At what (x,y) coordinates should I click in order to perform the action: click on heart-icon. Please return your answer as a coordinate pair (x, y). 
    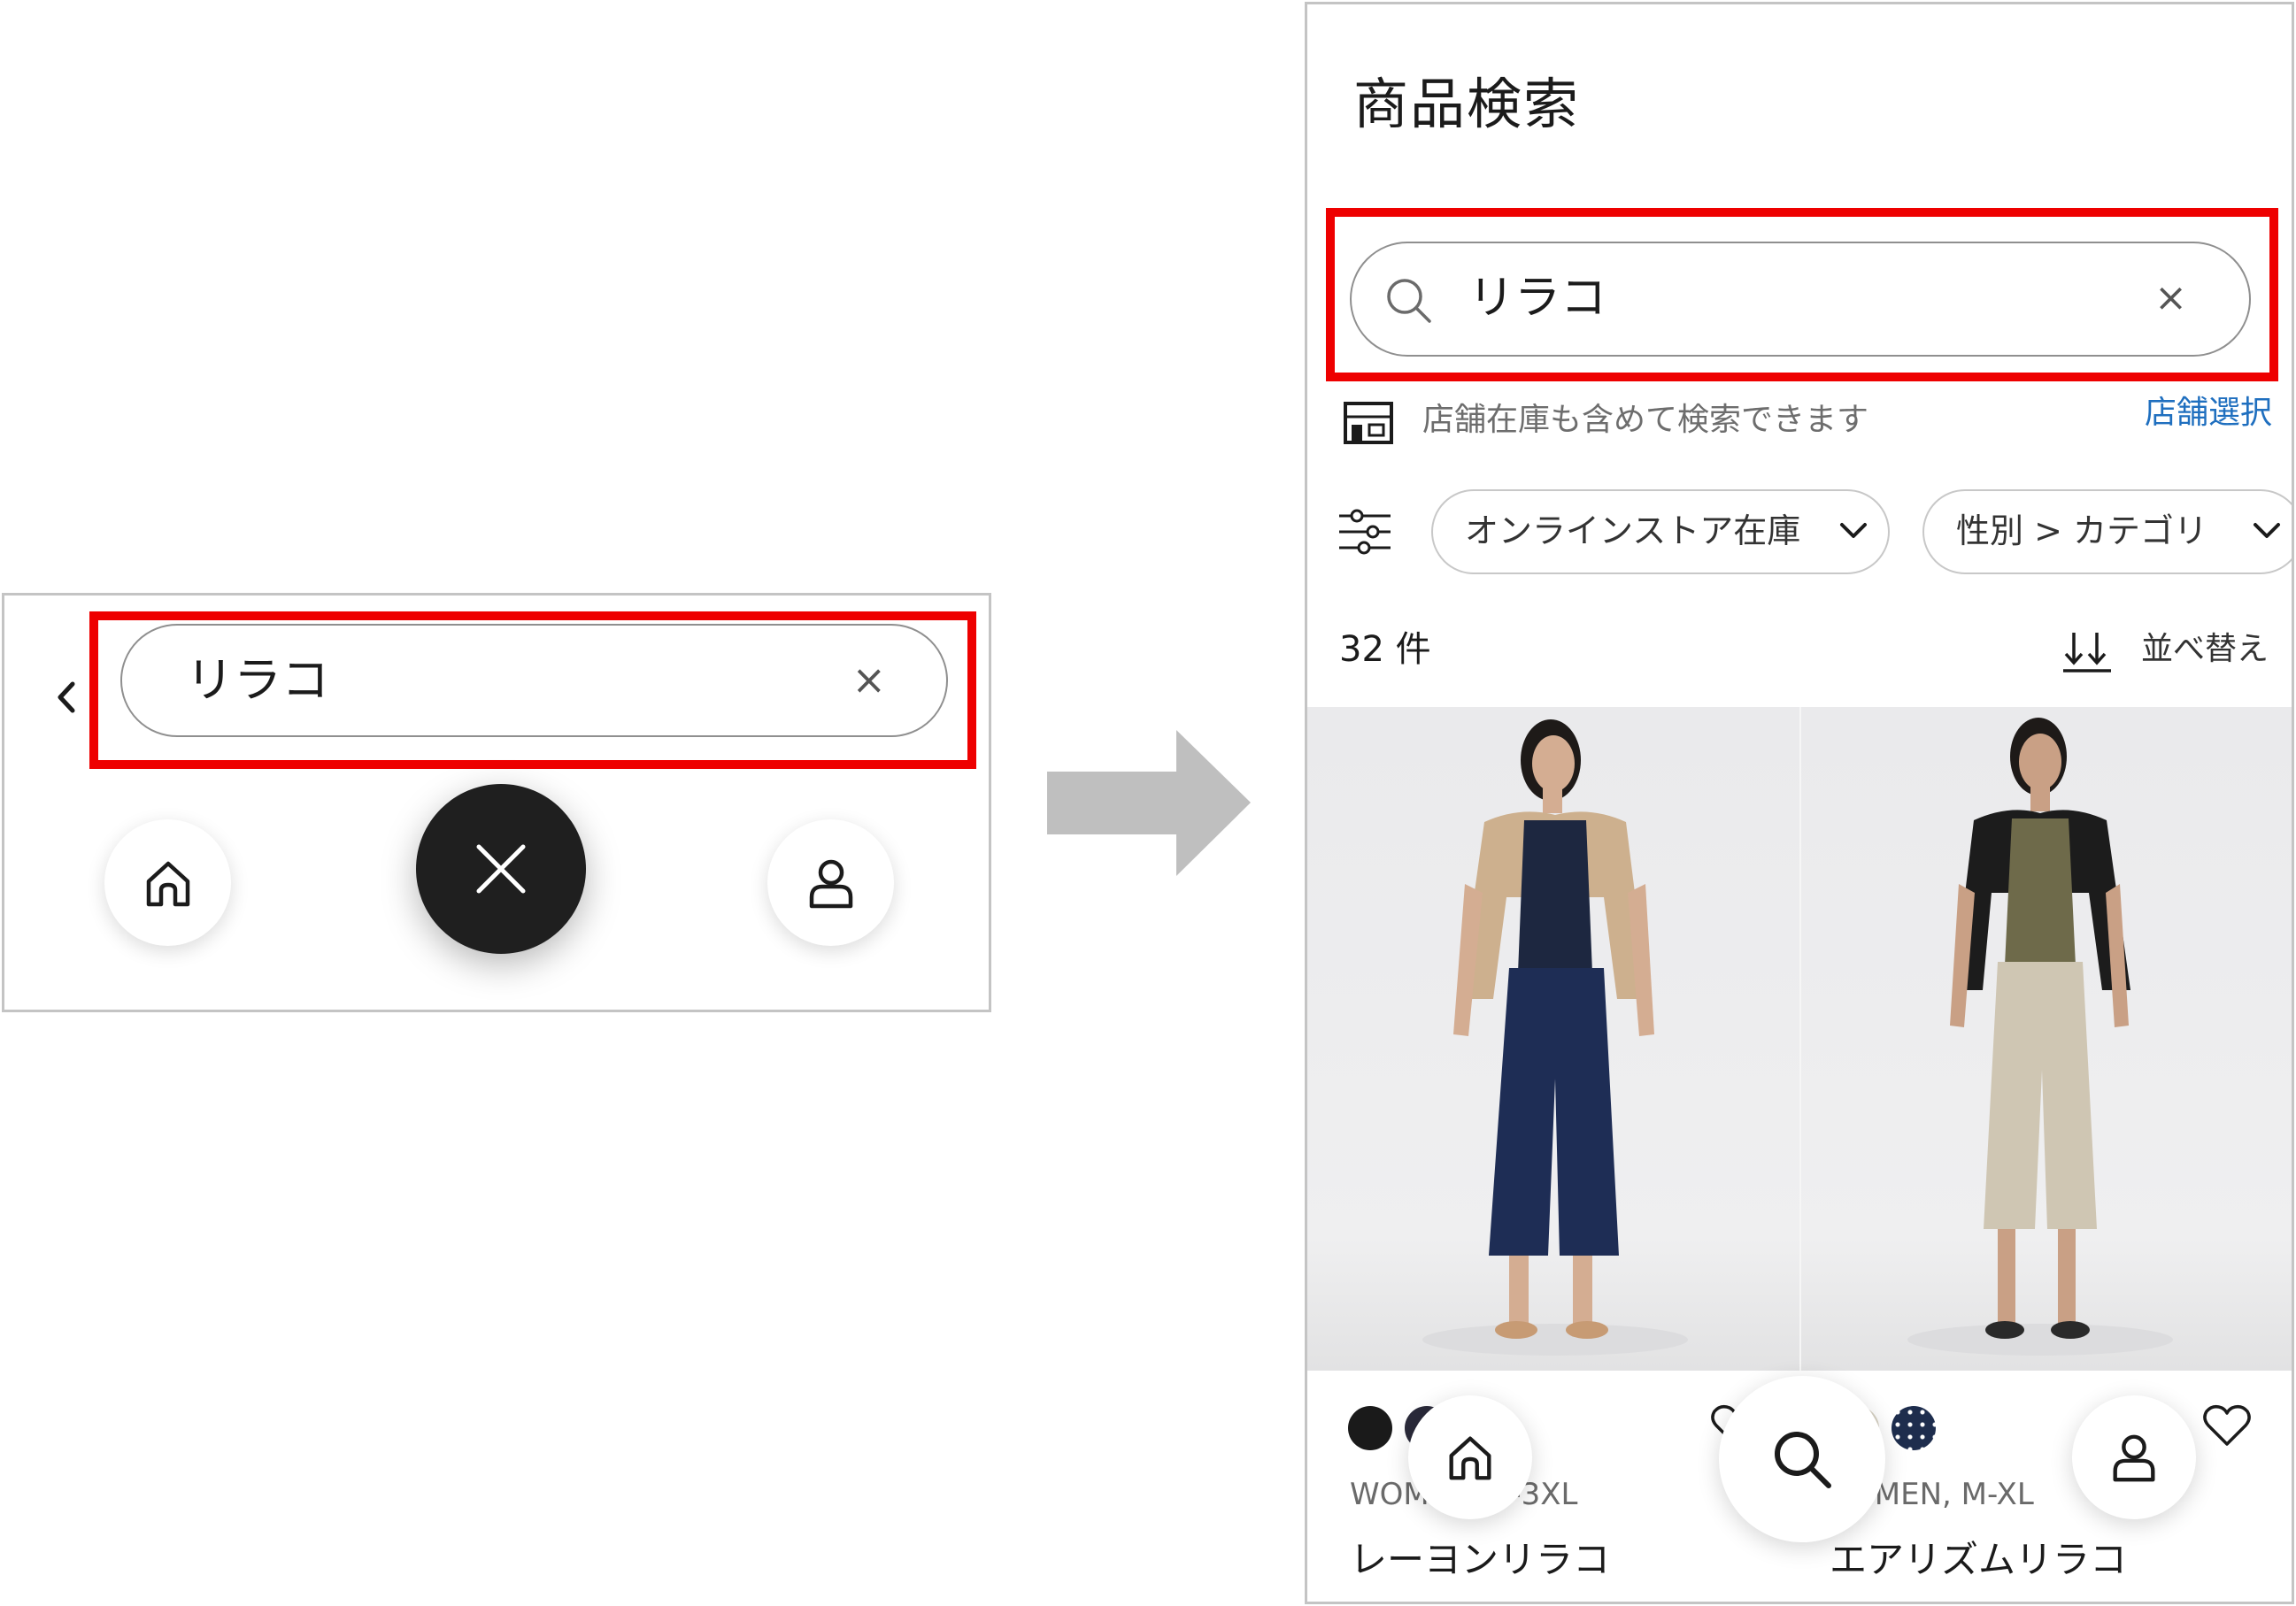
    Looking at the image, I should click on (2227, 1425).